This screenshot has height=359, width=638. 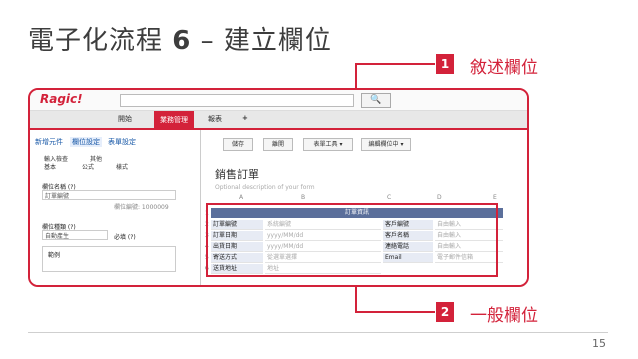 What do you see at coordinates (303, 197) in the screenshot?
I see `column-b: B` at bounding box center [303, 197].